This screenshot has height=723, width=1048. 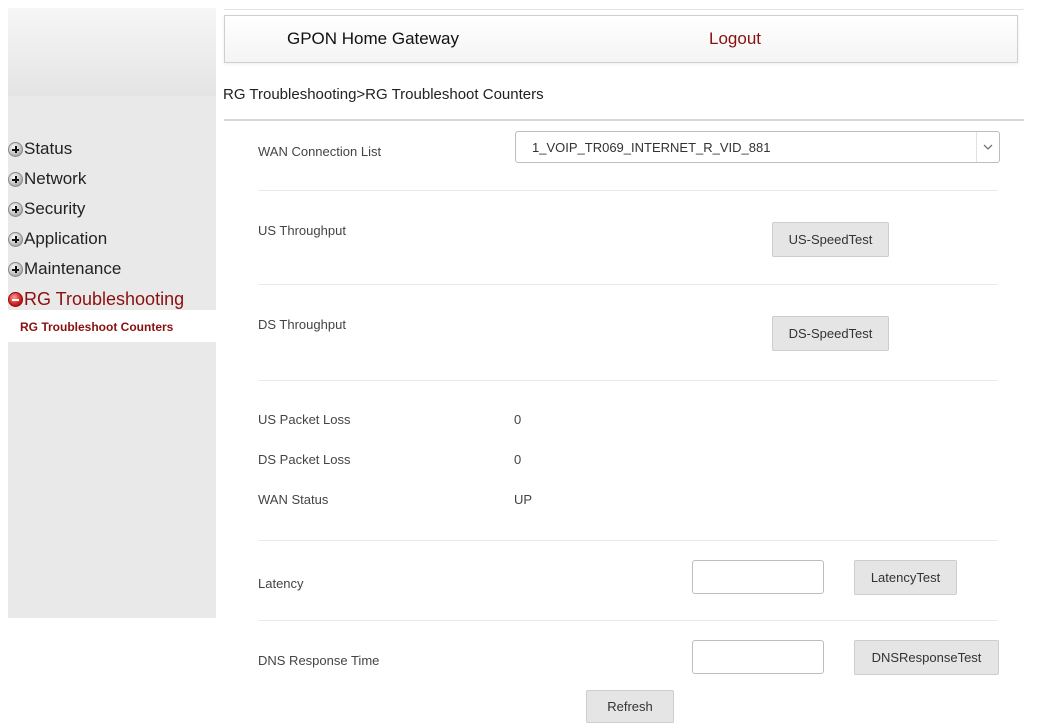 What do you see at coordinates (523, 499) in the screenshot?
I see `wan-status-value: UP` at bounding box center [523, 499].